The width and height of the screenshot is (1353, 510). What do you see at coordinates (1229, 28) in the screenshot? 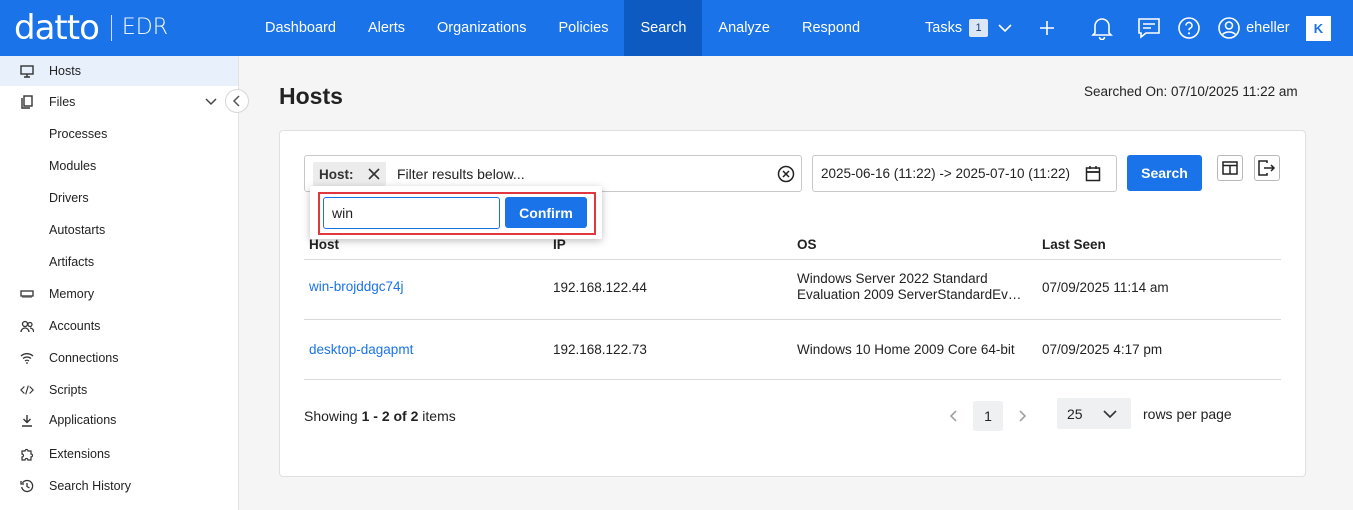
I see `user-avatar-icon` at bounding box center [1229, 28].